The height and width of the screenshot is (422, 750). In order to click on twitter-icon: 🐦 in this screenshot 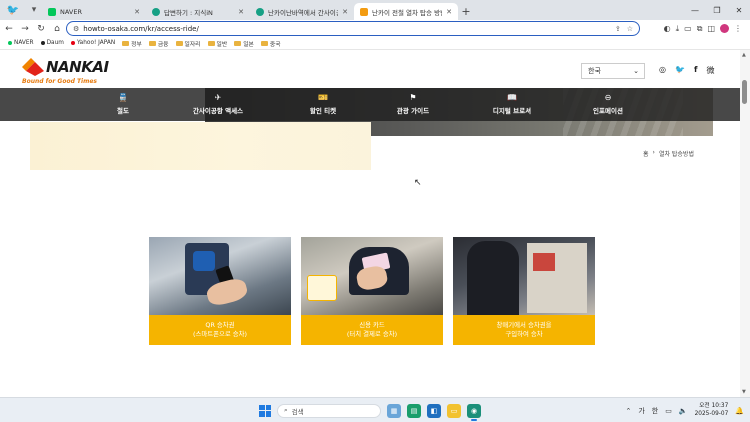, I will do `click(680, 70)`.